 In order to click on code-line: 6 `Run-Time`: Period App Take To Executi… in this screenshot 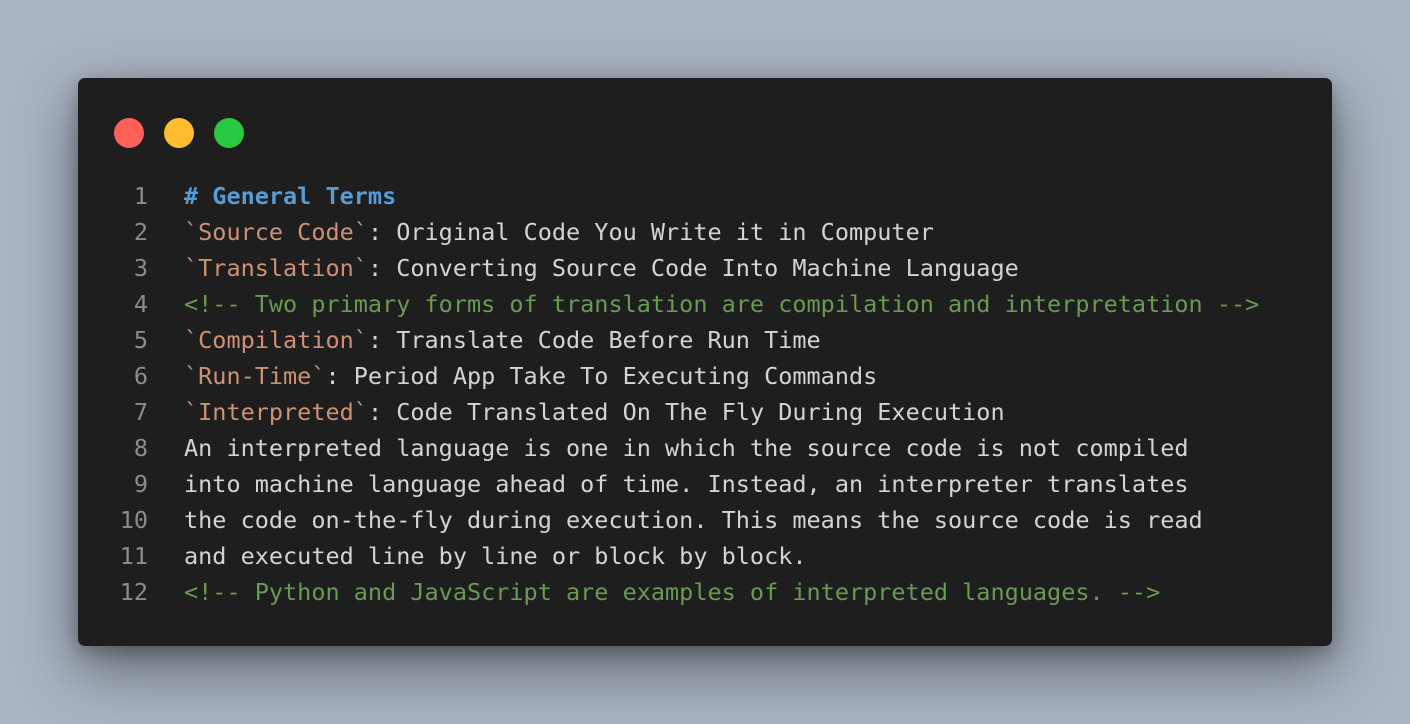, I will do `click(705, 376)`.